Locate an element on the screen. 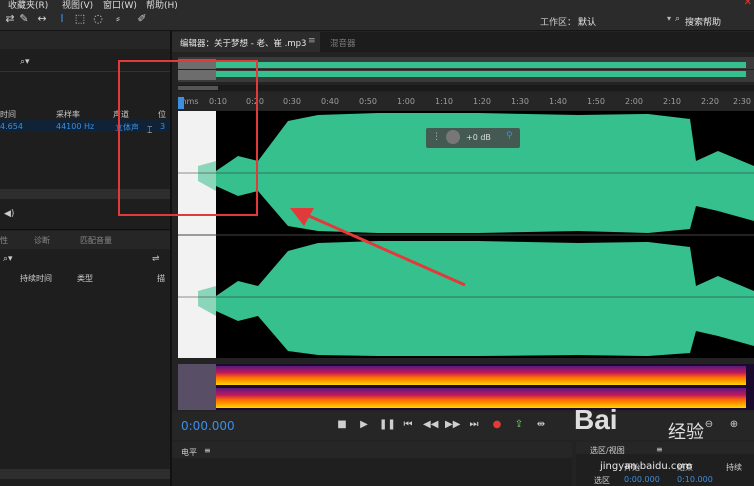  marquee-tool-icon: ⬚ is located at coordinates (80, 19).